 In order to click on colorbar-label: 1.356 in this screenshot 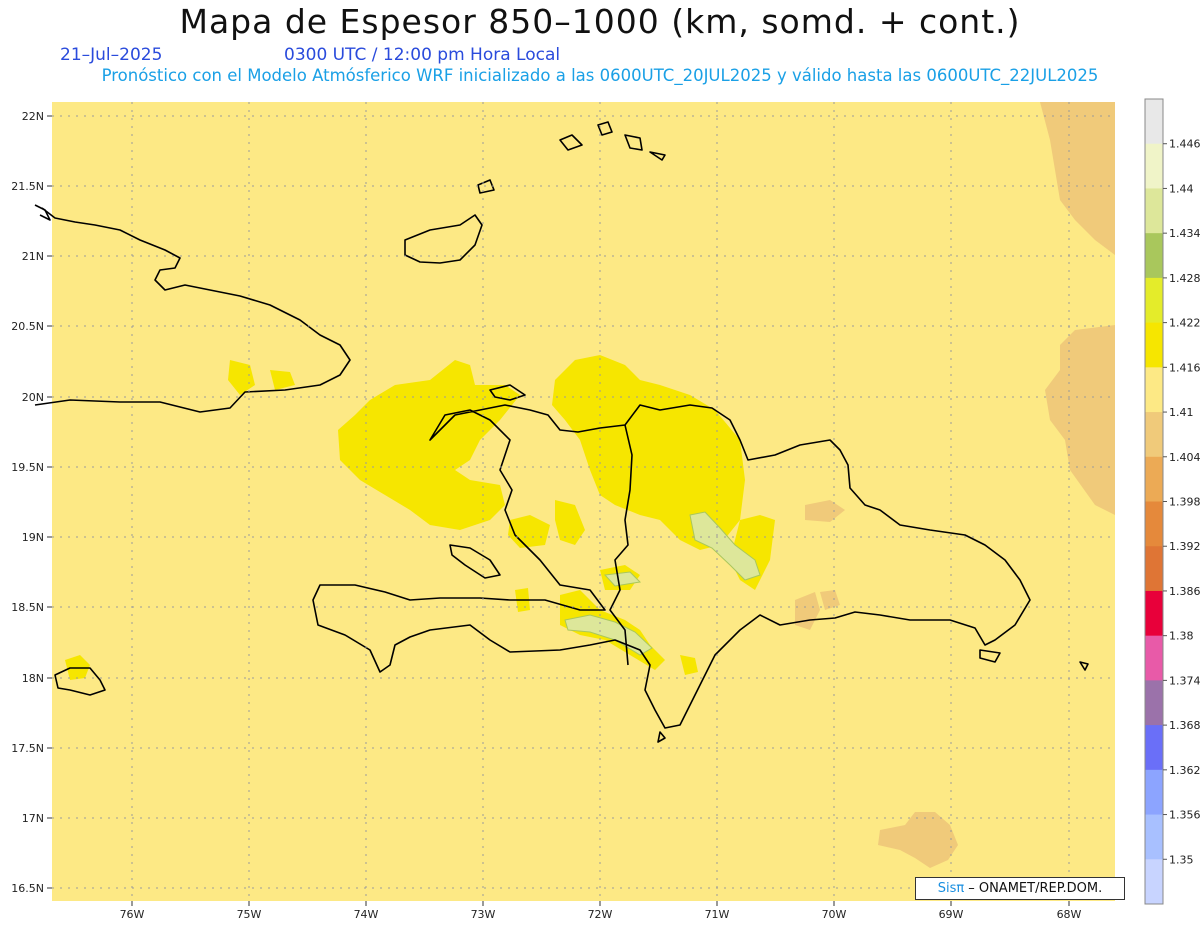, I will do `click(1184, 815)`.